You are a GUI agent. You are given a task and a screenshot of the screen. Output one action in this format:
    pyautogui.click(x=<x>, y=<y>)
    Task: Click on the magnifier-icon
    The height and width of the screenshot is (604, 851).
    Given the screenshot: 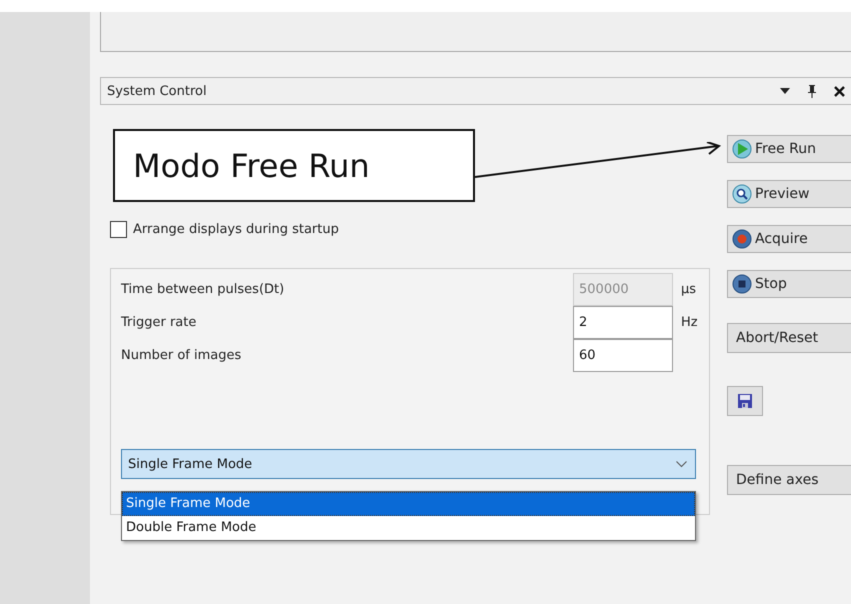 What is the action you would take?
    pyautogui.click(x=742, y=194)
    